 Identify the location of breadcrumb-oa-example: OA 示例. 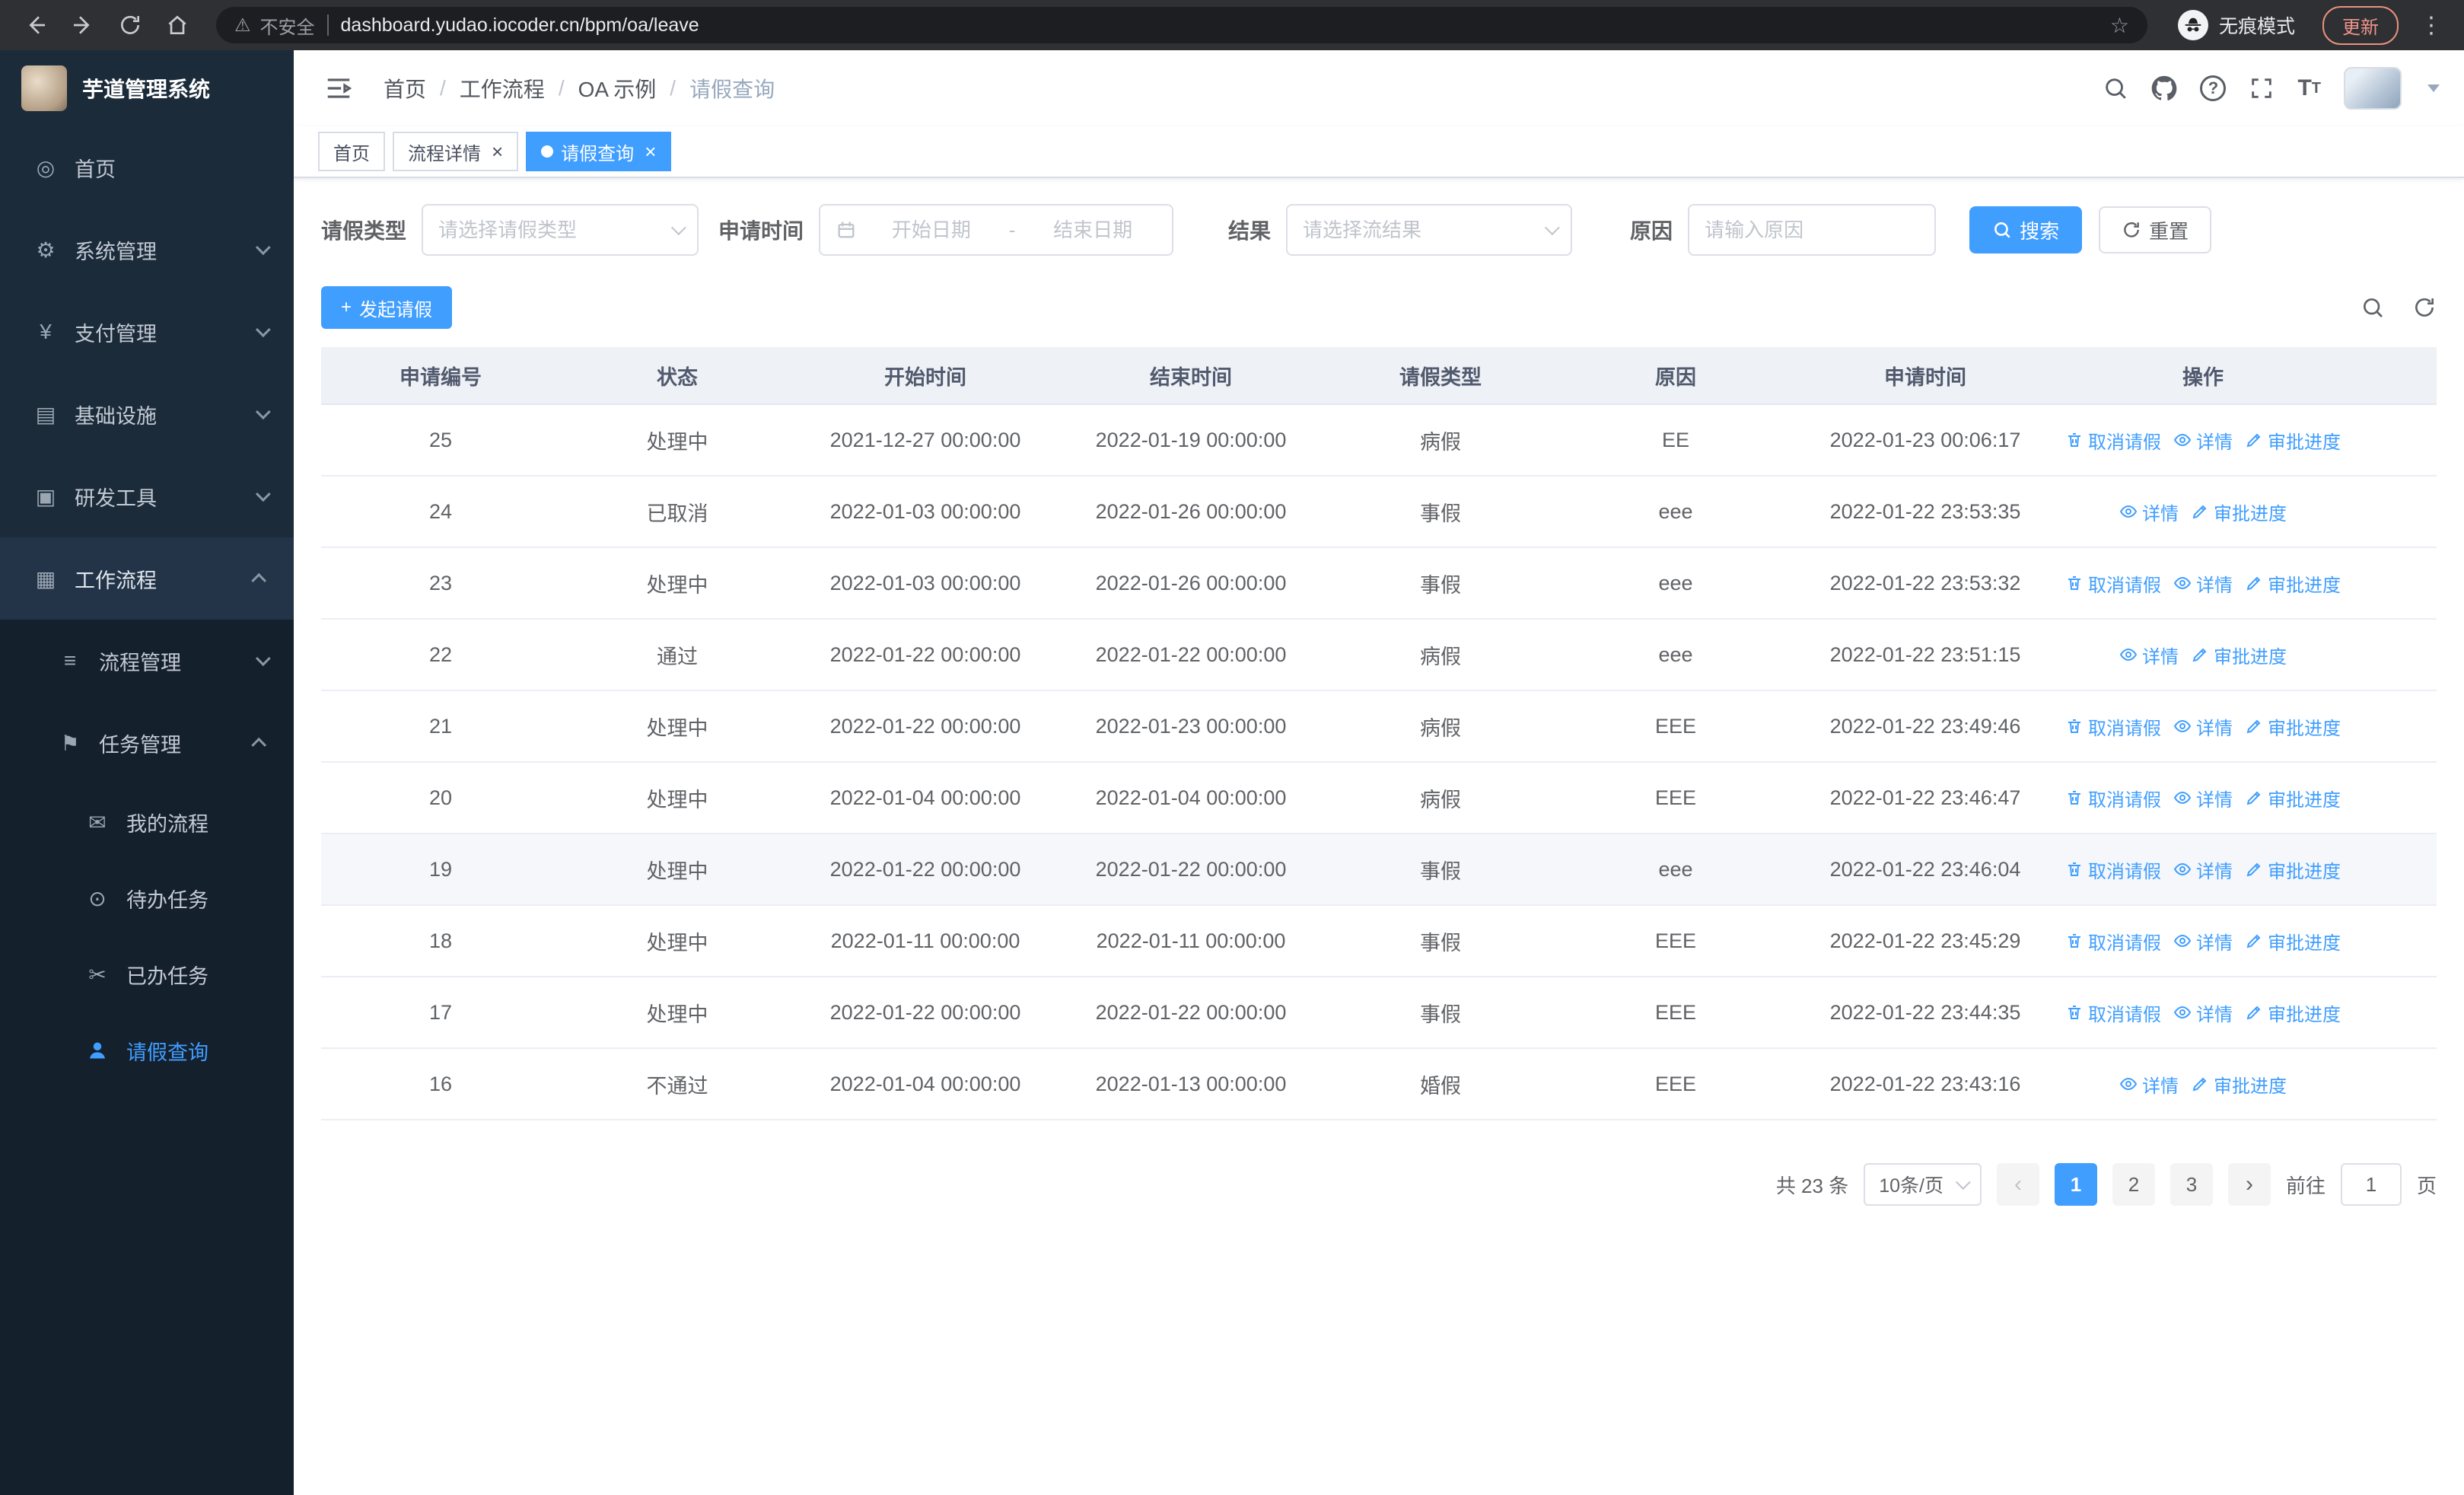
(617, 89).